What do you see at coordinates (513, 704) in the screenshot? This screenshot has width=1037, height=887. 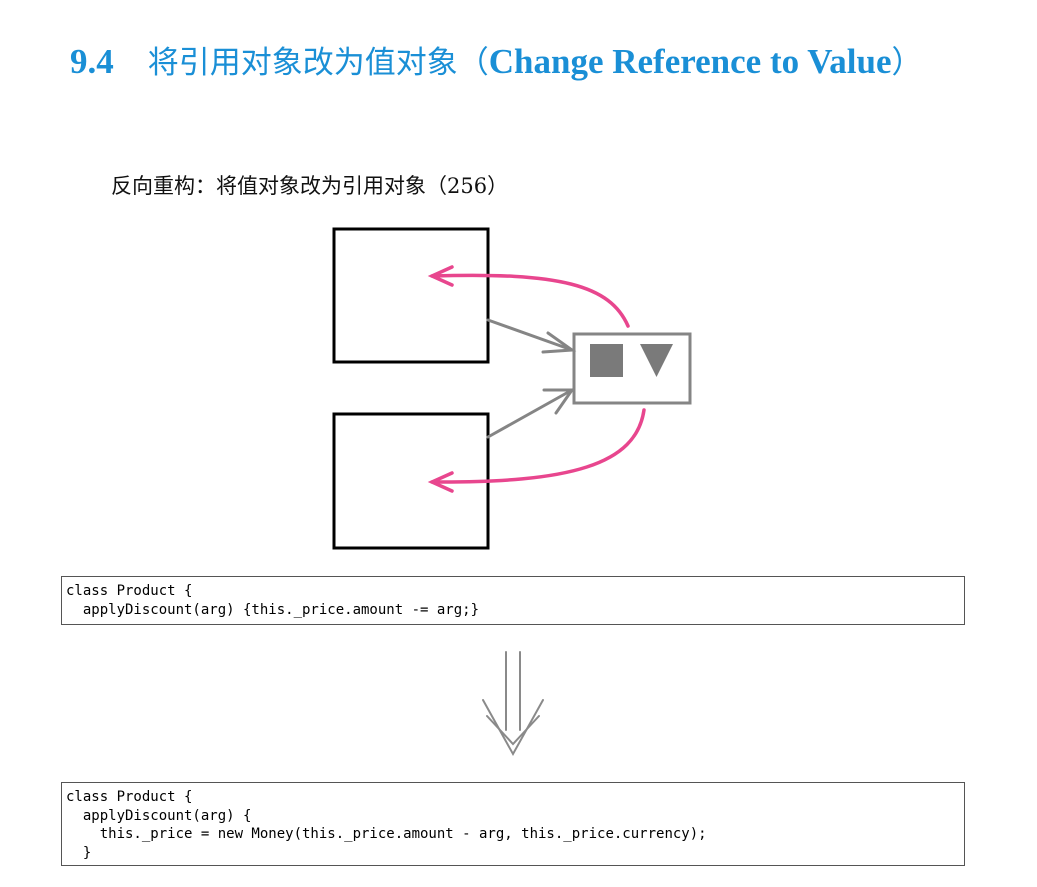 I see `double-down-arrow-icon` at bounding box center [513, 704].